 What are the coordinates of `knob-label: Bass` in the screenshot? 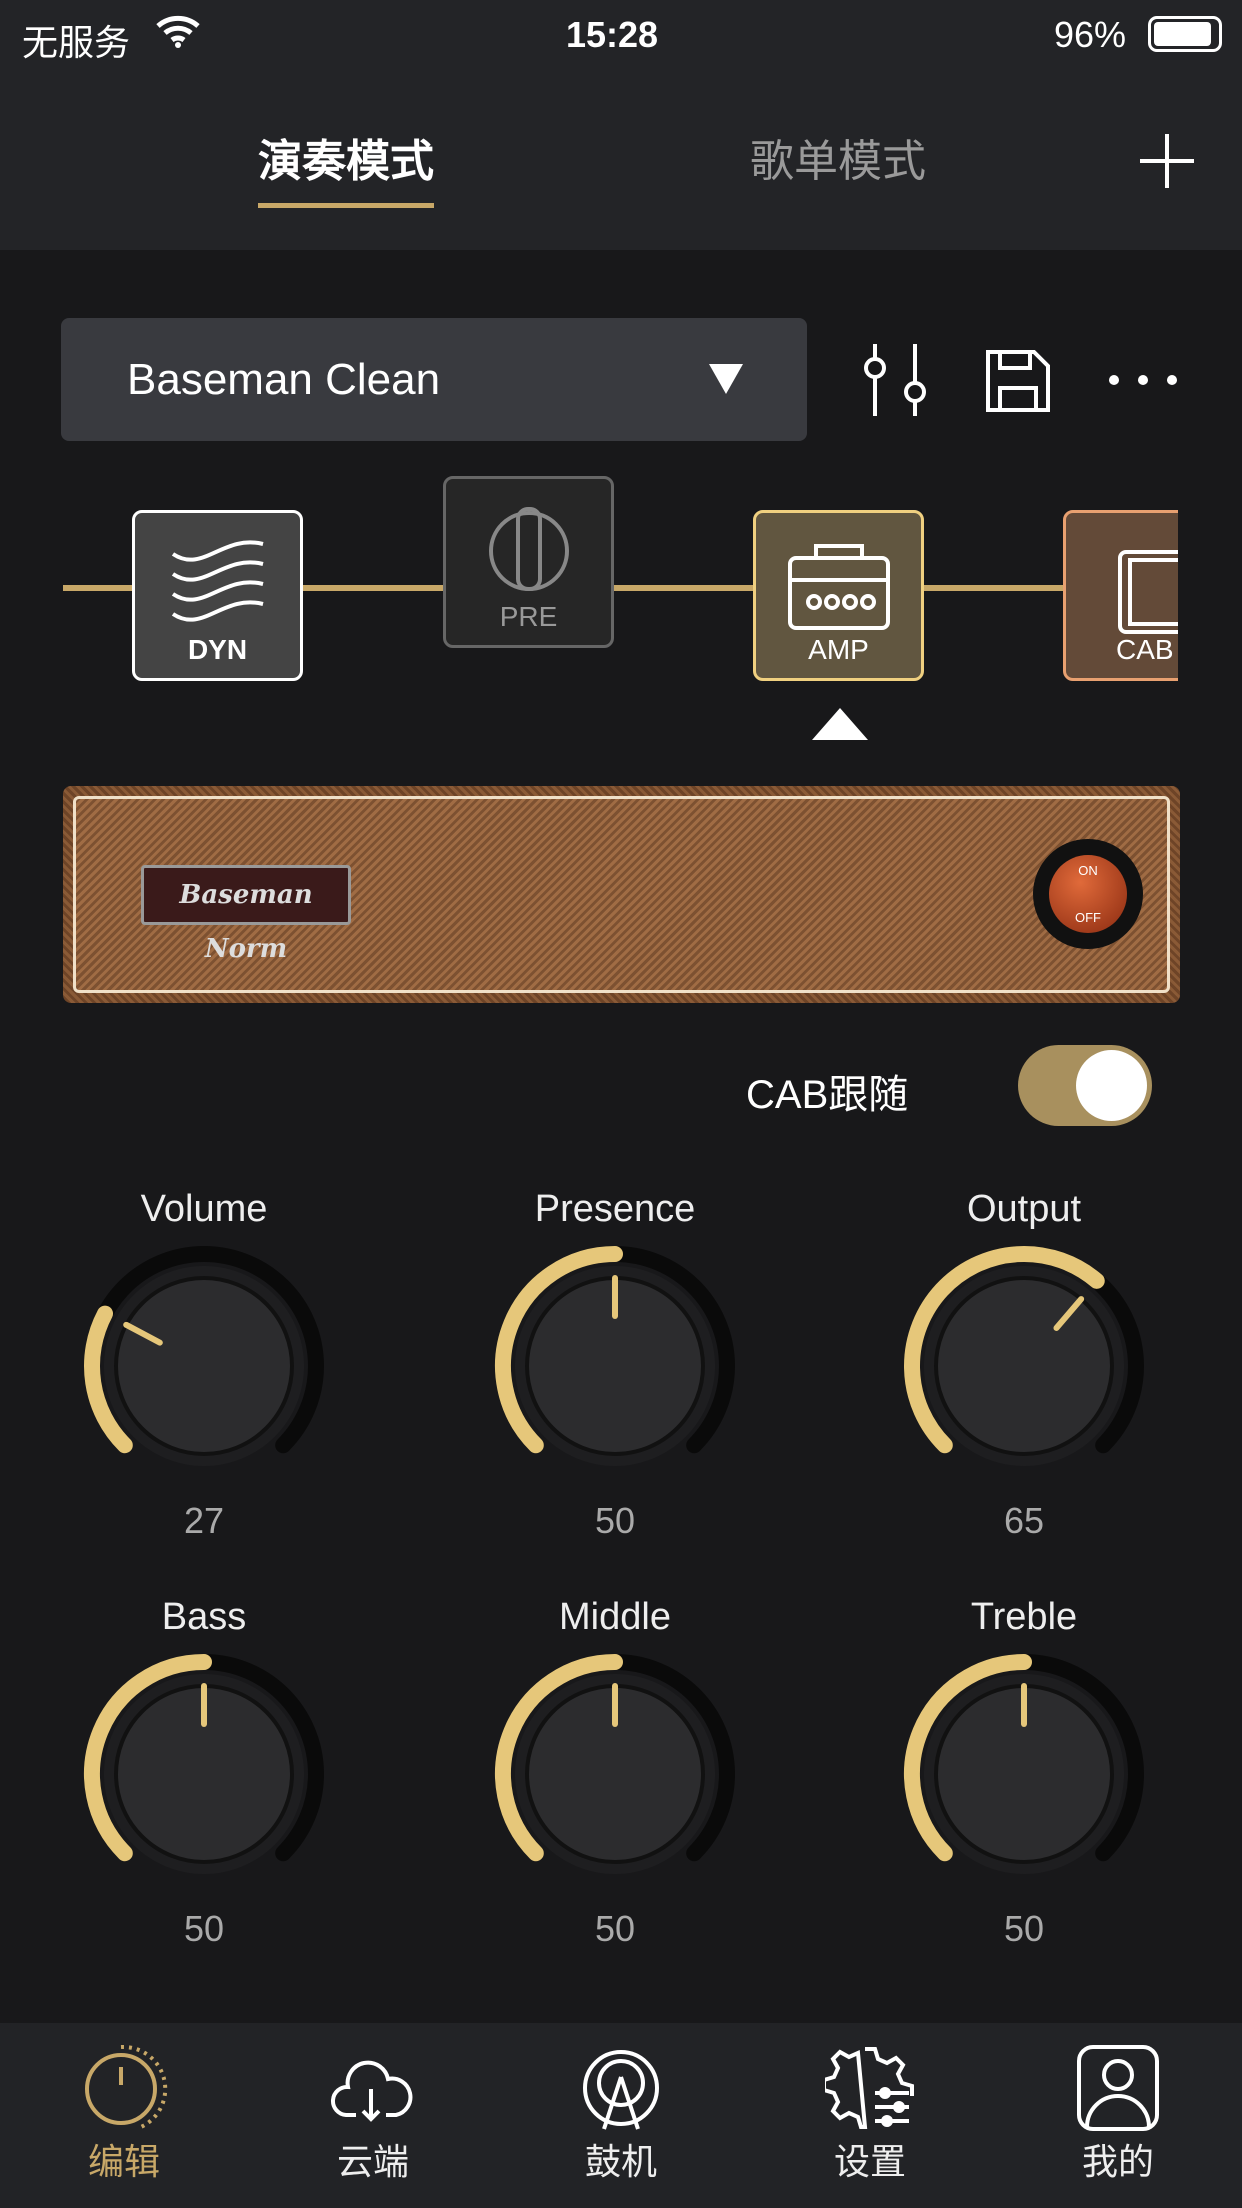 It's located at (204, 1617).